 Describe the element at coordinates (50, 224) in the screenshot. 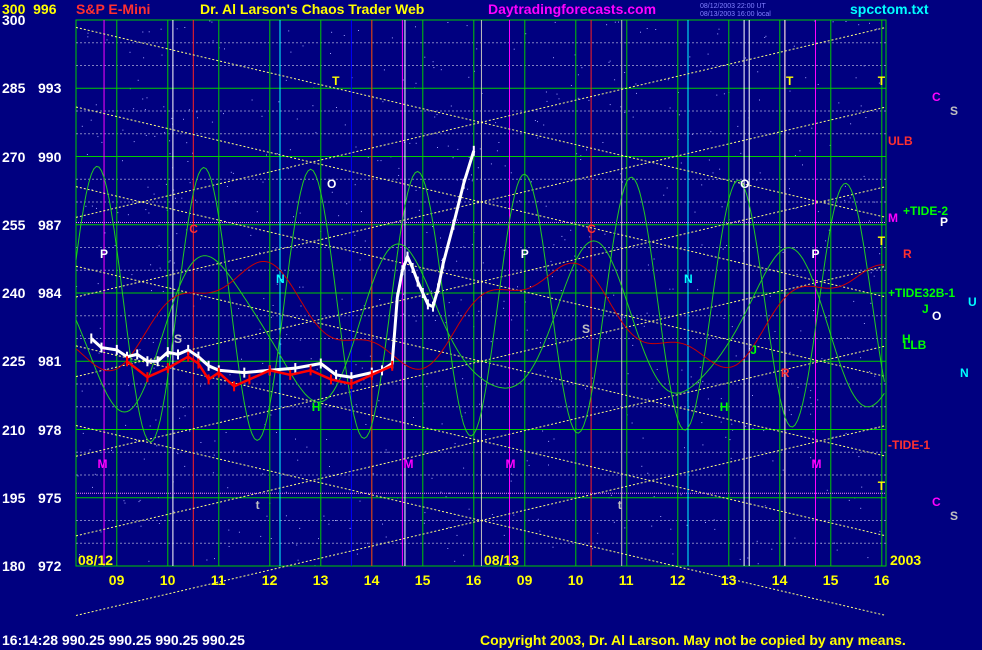

I see `y-axis-price-label: 987` at that location.